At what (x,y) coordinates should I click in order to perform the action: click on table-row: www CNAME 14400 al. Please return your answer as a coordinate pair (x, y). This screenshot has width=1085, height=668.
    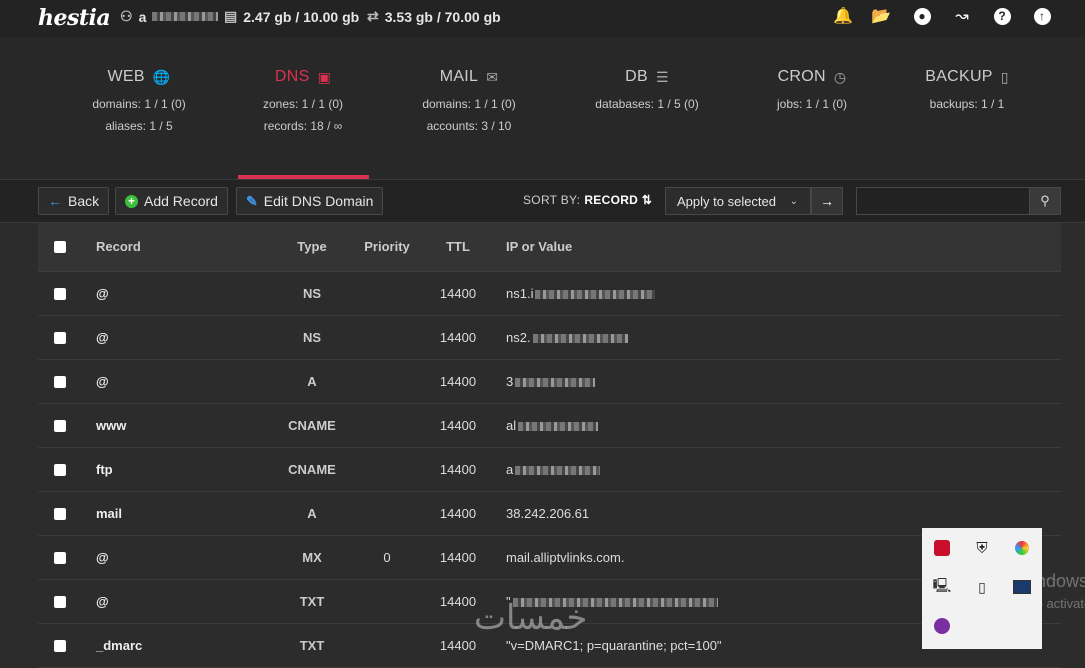
    Looking at the image, I should click on (549, 426).